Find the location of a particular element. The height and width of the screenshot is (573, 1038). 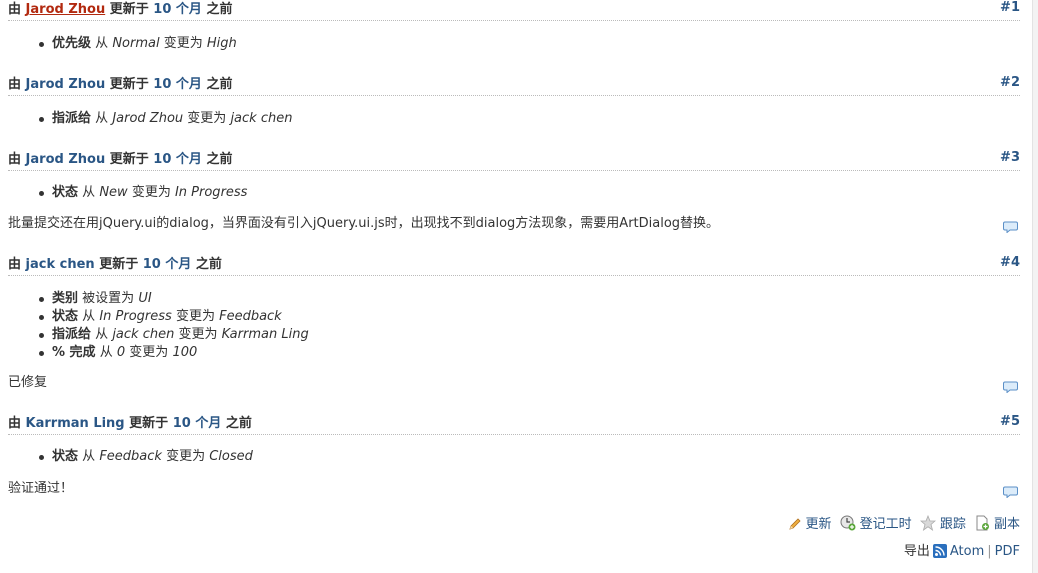

journal-number-link: #2 is located at coordinates (1010, 83).